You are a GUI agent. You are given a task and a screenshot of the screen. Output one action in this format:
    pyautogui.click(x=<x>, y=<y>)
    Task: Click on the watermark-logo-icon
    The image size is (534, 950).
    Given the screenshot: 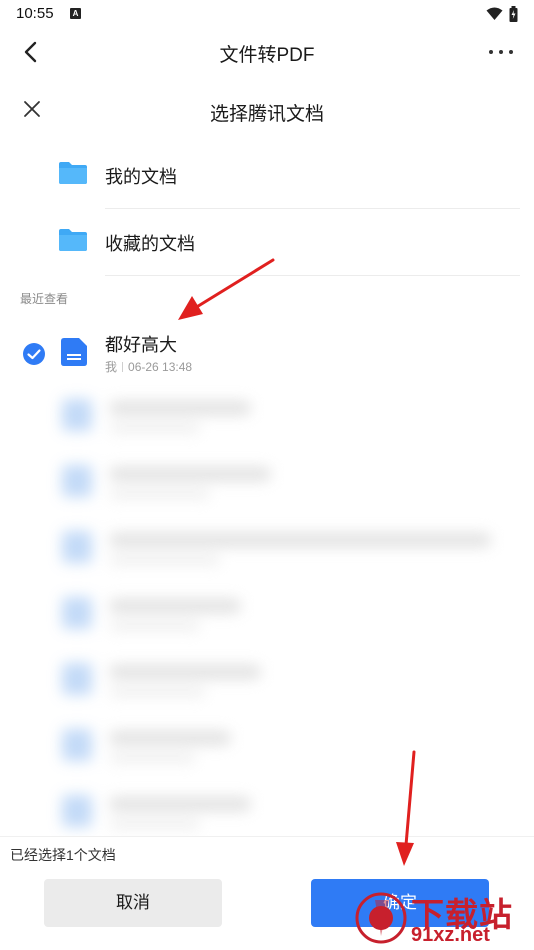 What is the action you would take?
    pyautogui.click(x=381, y=918)
    